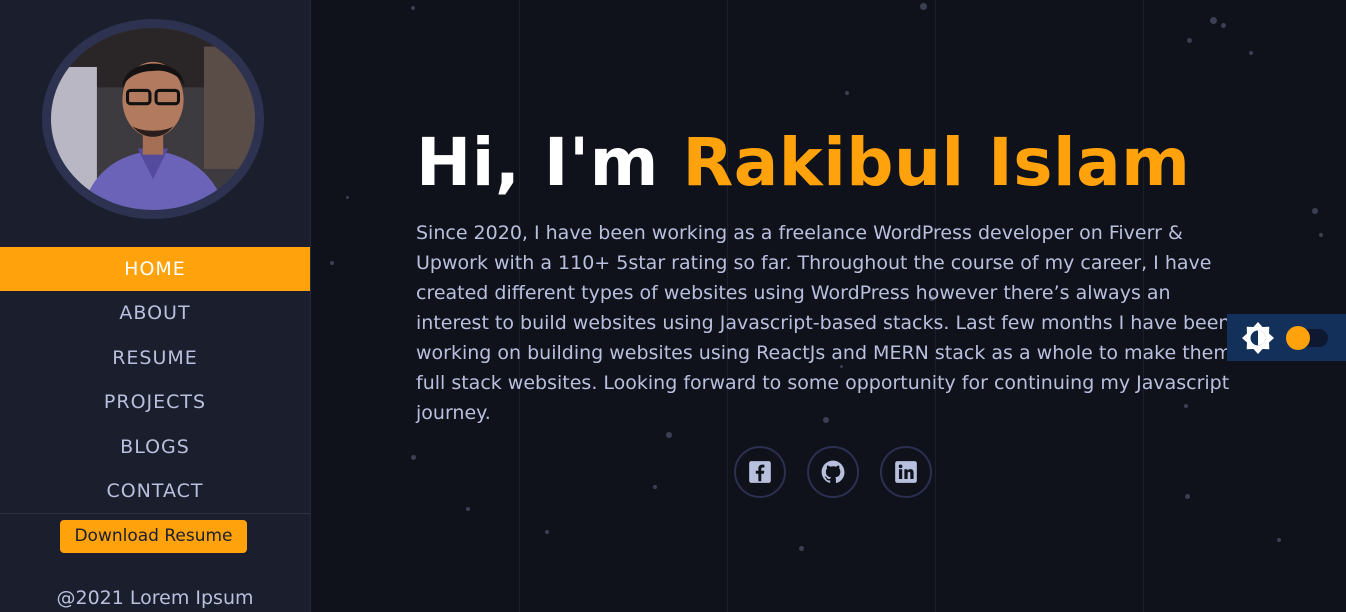 The image size is (1346, 612). I want to click on hero-greeting: Hi, I'm, so click(537, 162).